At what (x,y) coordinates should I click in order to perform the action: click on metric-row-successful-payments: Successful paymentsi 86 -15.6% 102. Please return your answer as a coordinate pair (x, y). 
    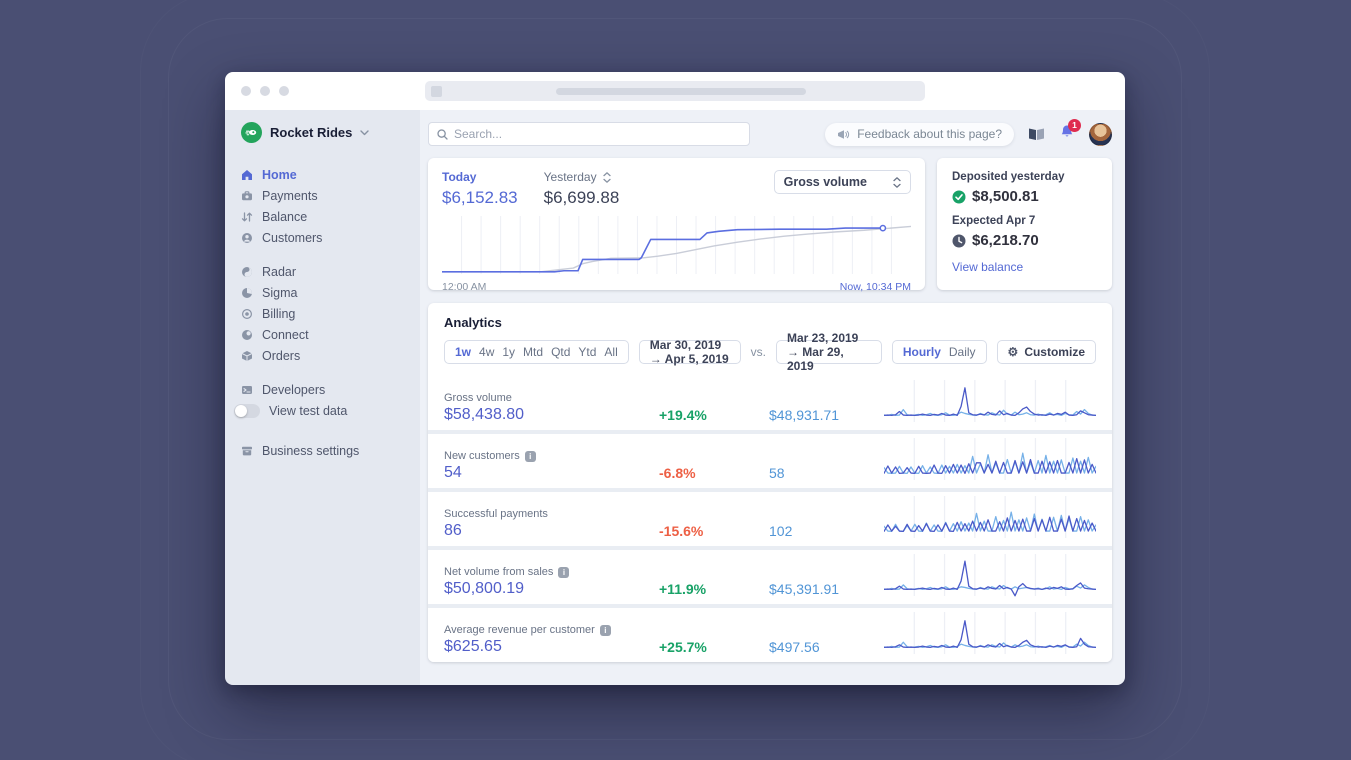
    Looking at the image, I should click on (770, 519).